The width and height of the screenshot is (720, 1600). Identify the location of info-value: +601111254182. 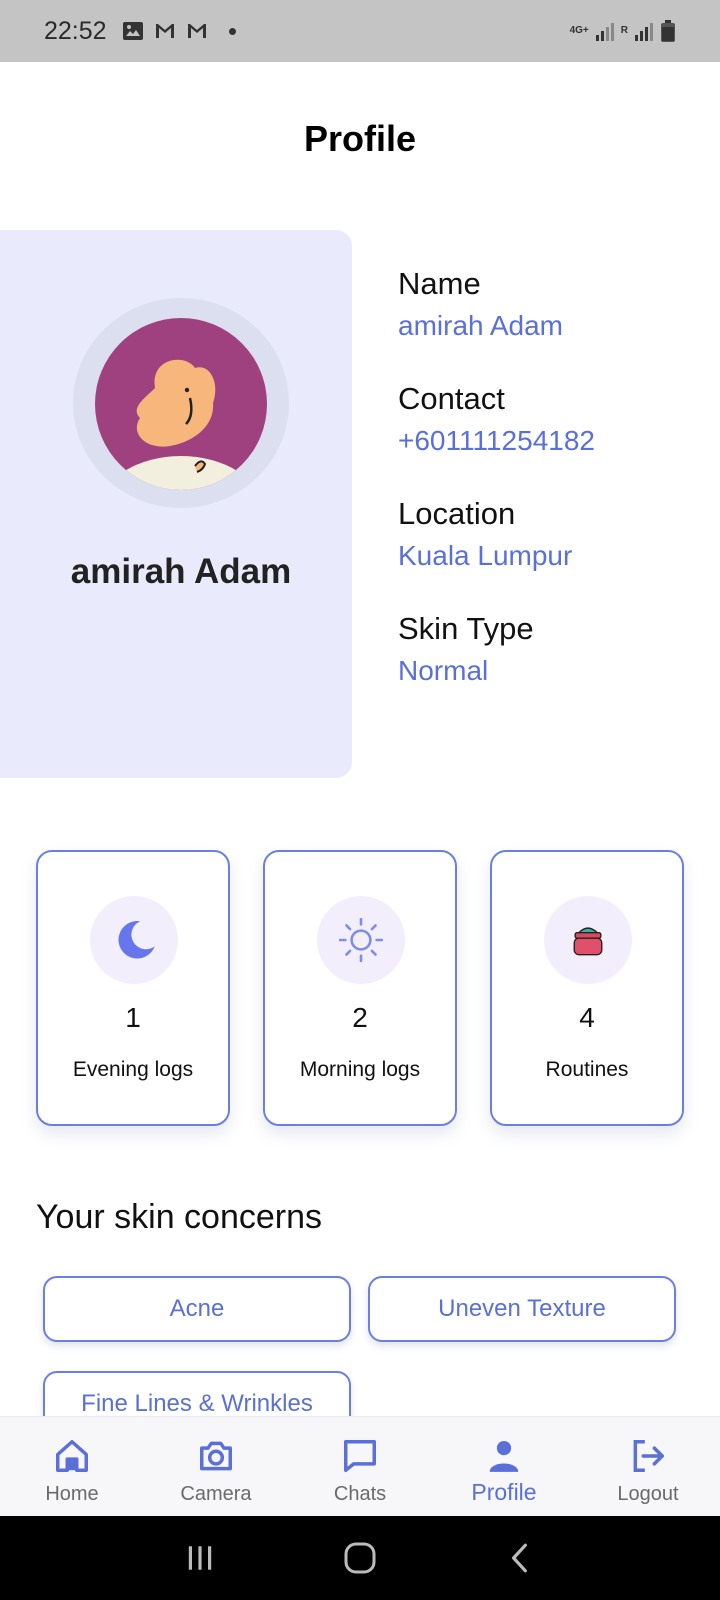
(496, 440).